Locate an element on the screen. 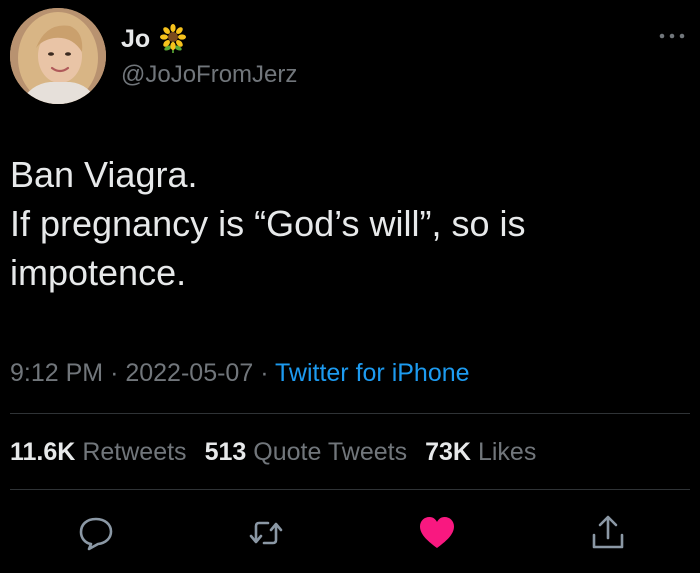  quote-tweets-stat: 513 Quote Tweets is located at coordinates (306, 452).